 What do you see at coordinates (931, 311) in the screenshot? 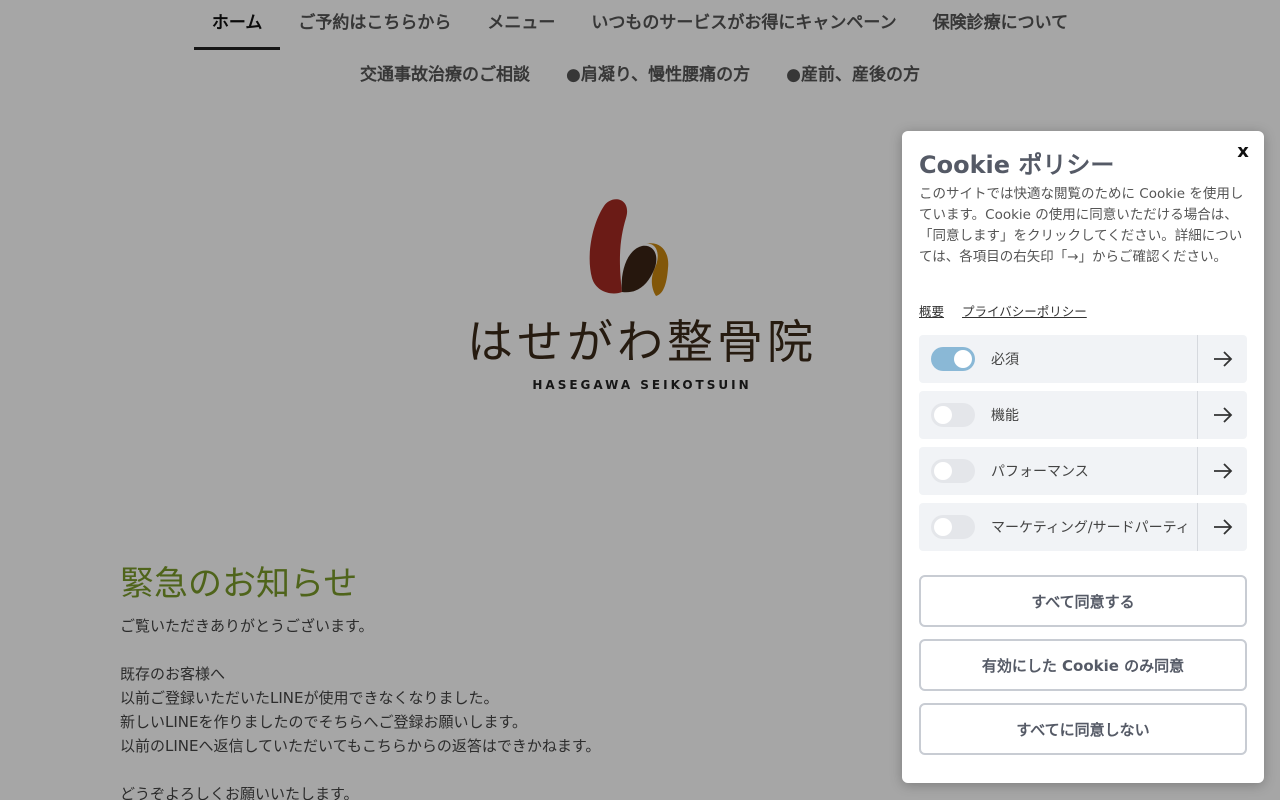
I see `overview-link: 概要` at bounding box center [931, 311].